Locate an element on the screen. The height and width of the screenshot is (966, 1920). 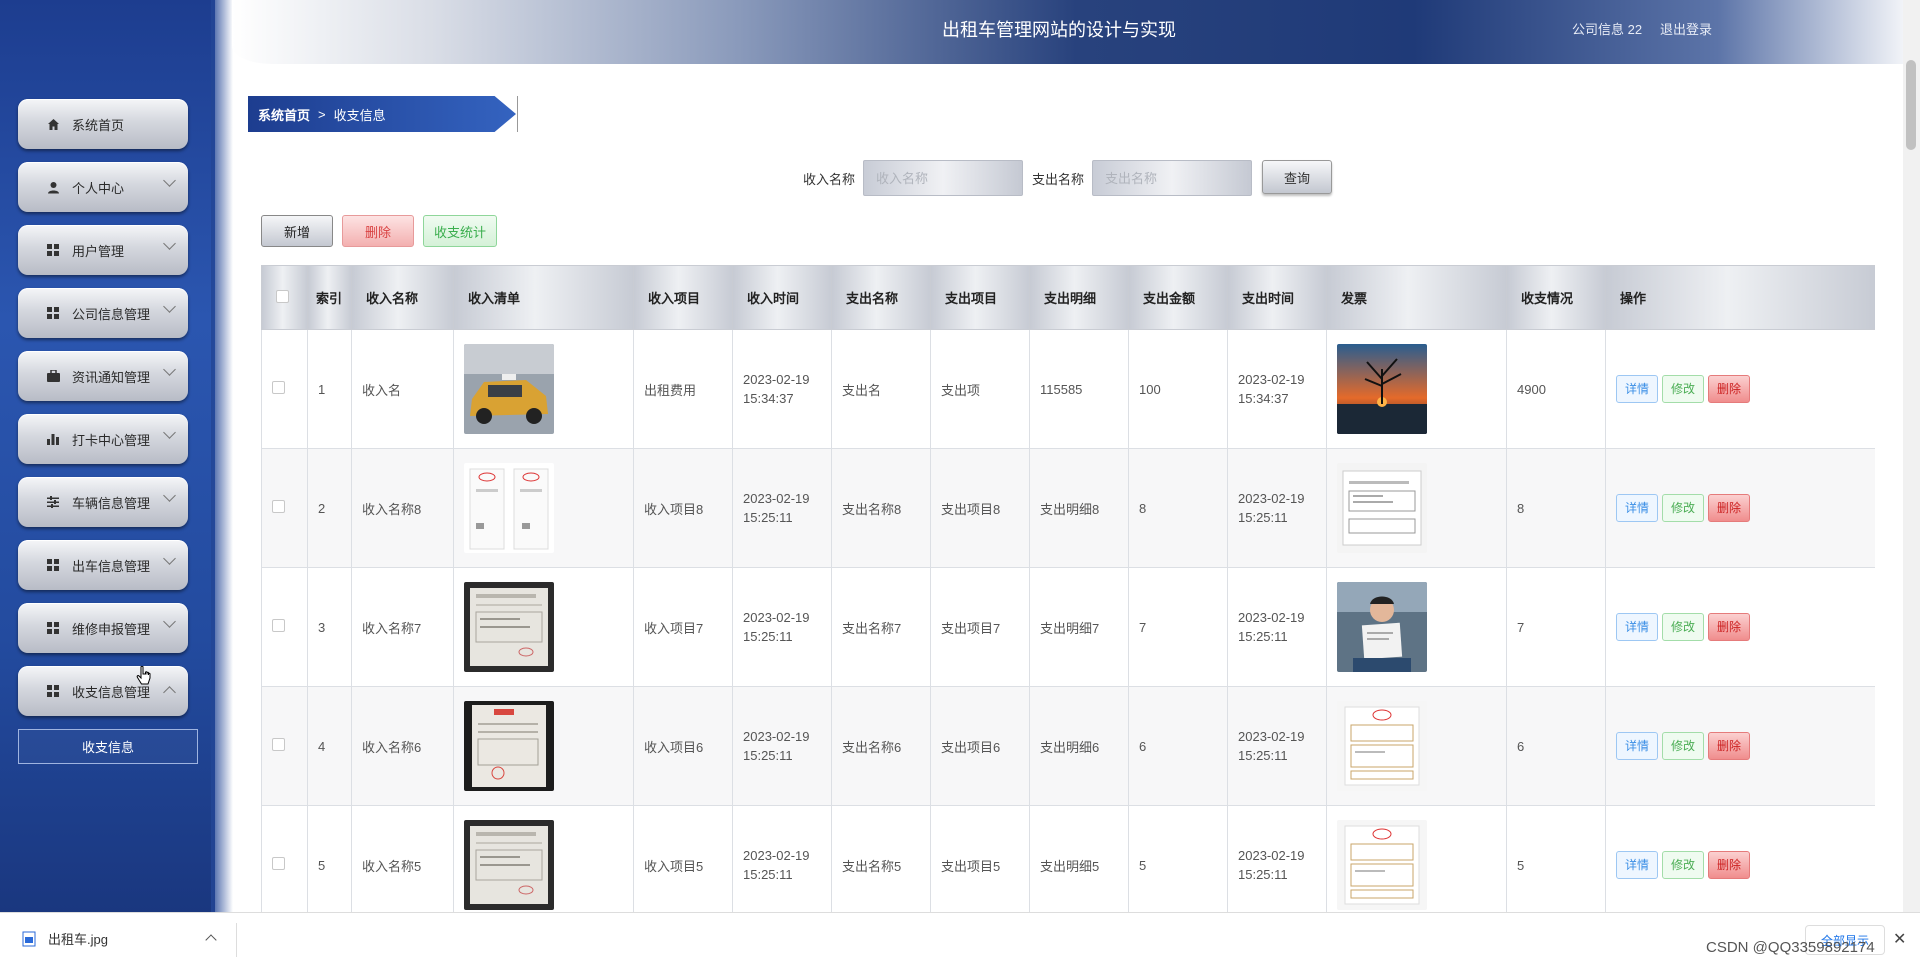
sidebar-item-label: 系统首页 is located at coordinates (98, 125).